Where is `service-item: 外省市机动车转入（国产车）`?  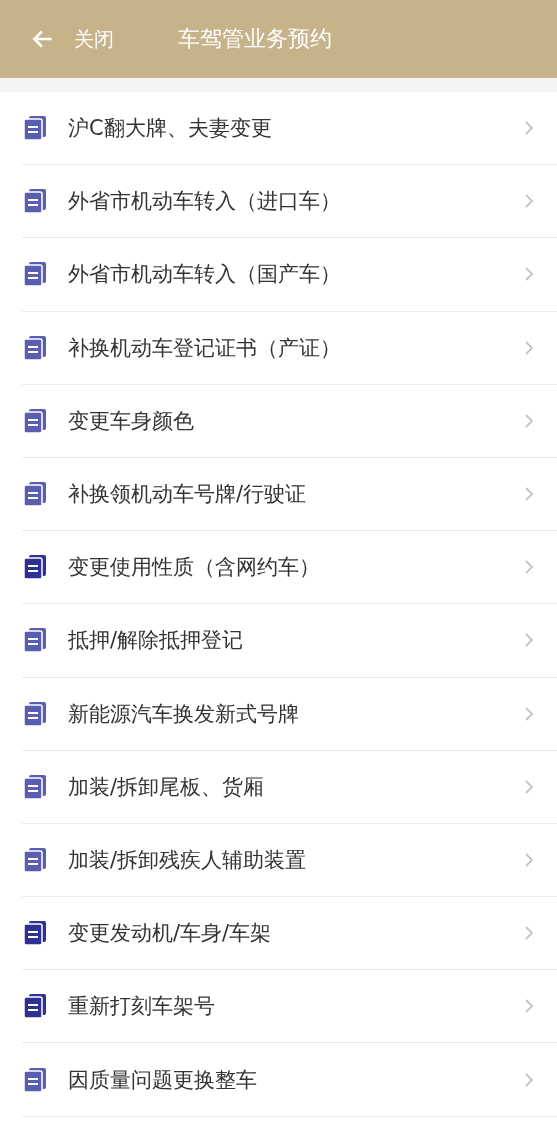 service-item: 外省市机动车转入（国产车） is located at coordinates (289, 275).